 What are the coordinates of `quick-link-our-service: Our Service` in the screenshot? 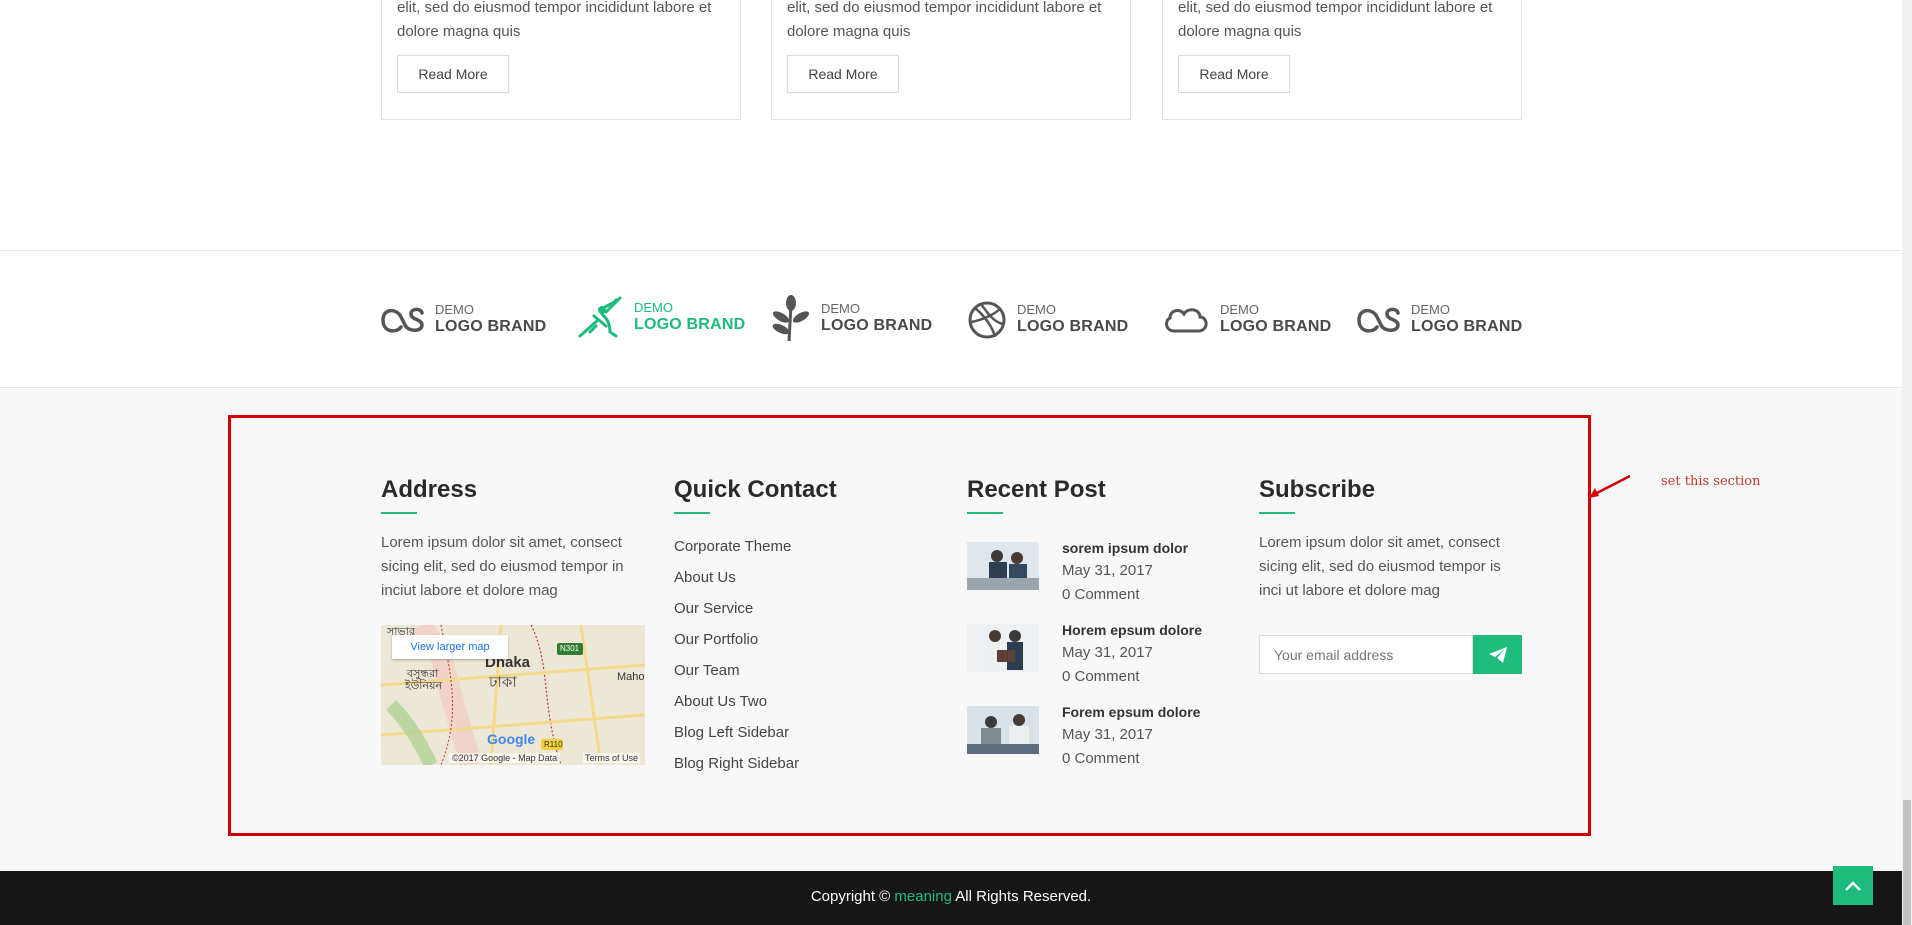 It's located at (794, 608).